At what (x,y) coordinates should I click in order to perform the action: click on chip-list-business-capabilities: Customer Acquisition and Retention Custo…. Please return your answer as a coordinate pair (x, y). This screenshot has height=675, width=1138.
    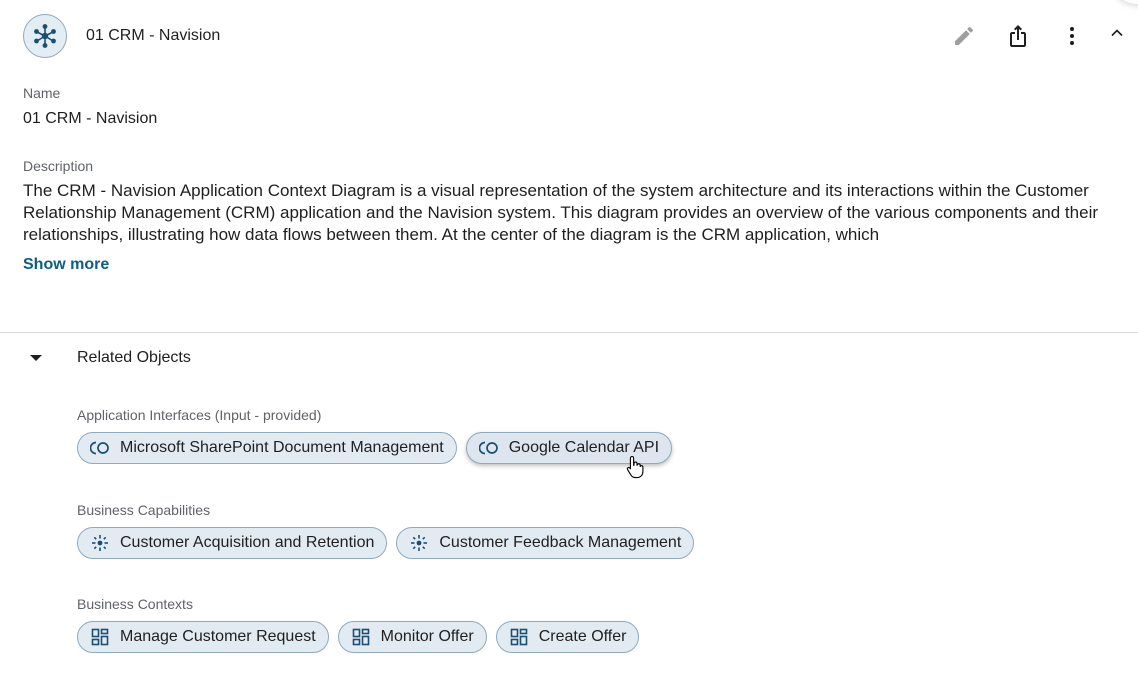
    Looking at the image, I should click on (386, 543).